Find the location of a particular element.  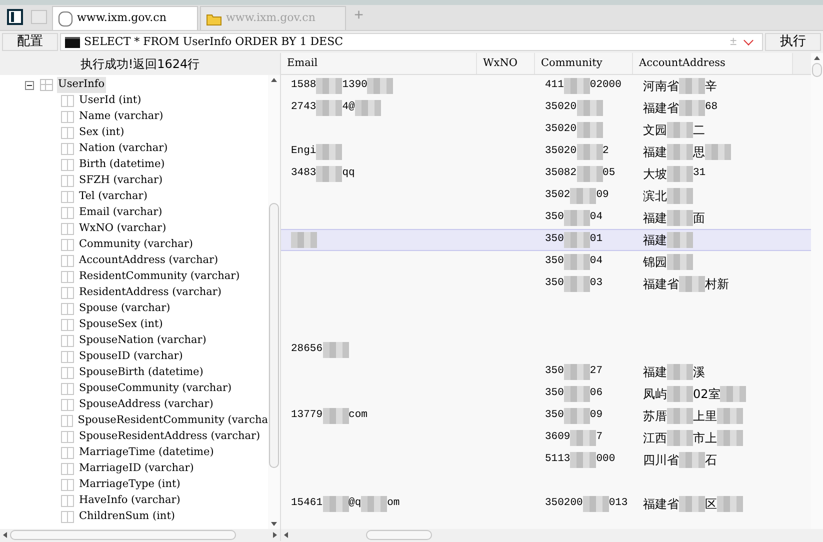

cell-text: 村新 is located at coordinates (717, 284).